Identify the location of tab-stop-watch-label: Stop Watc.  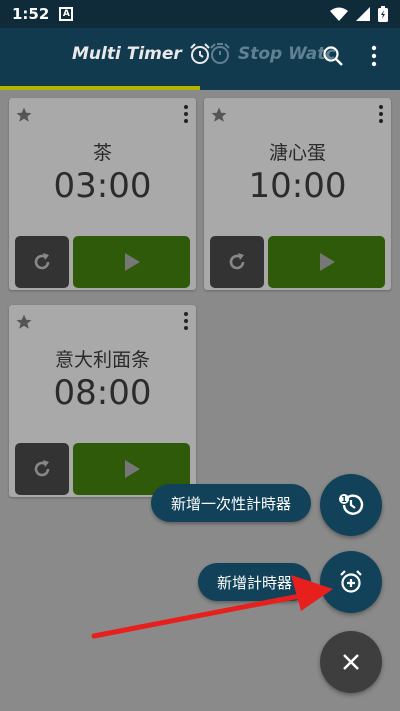
(287, 54).